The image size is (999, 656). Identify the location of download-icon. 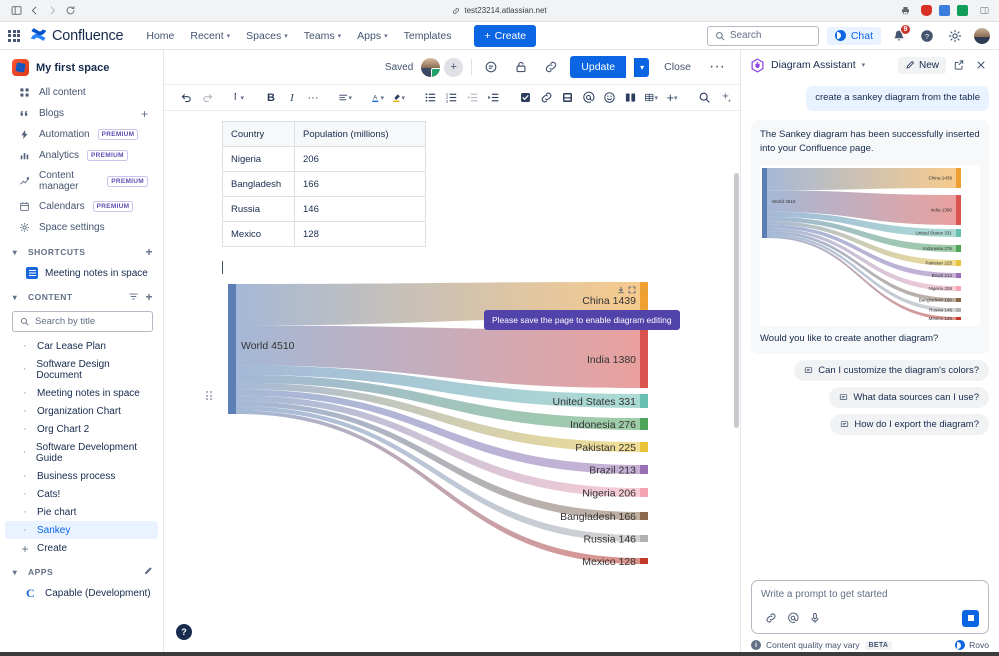
(621, 287).